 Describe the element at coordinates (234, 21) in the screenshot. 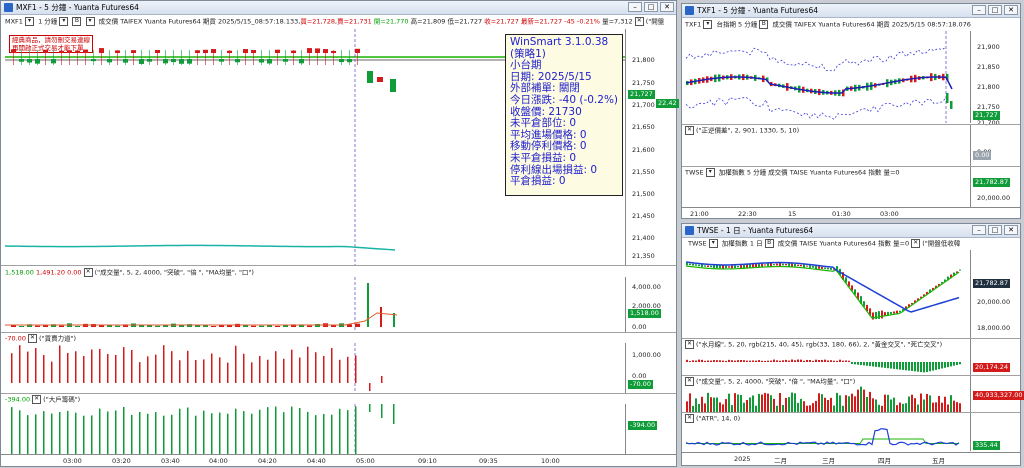

I see `quote-date: 2025/5/15` at that location.